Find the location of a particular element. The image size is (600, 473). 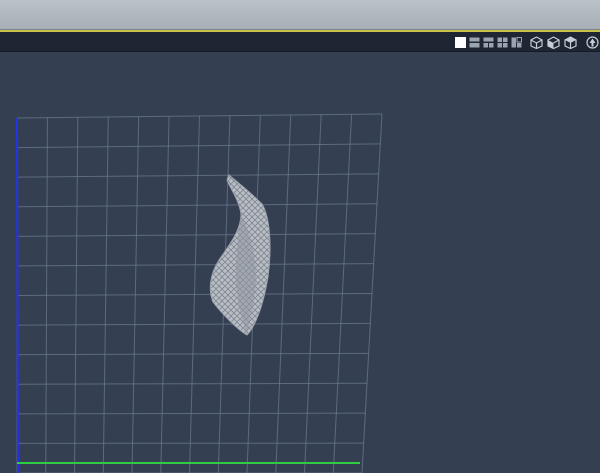

two-view-horizontal-icon is located at coordinates (474, 42).